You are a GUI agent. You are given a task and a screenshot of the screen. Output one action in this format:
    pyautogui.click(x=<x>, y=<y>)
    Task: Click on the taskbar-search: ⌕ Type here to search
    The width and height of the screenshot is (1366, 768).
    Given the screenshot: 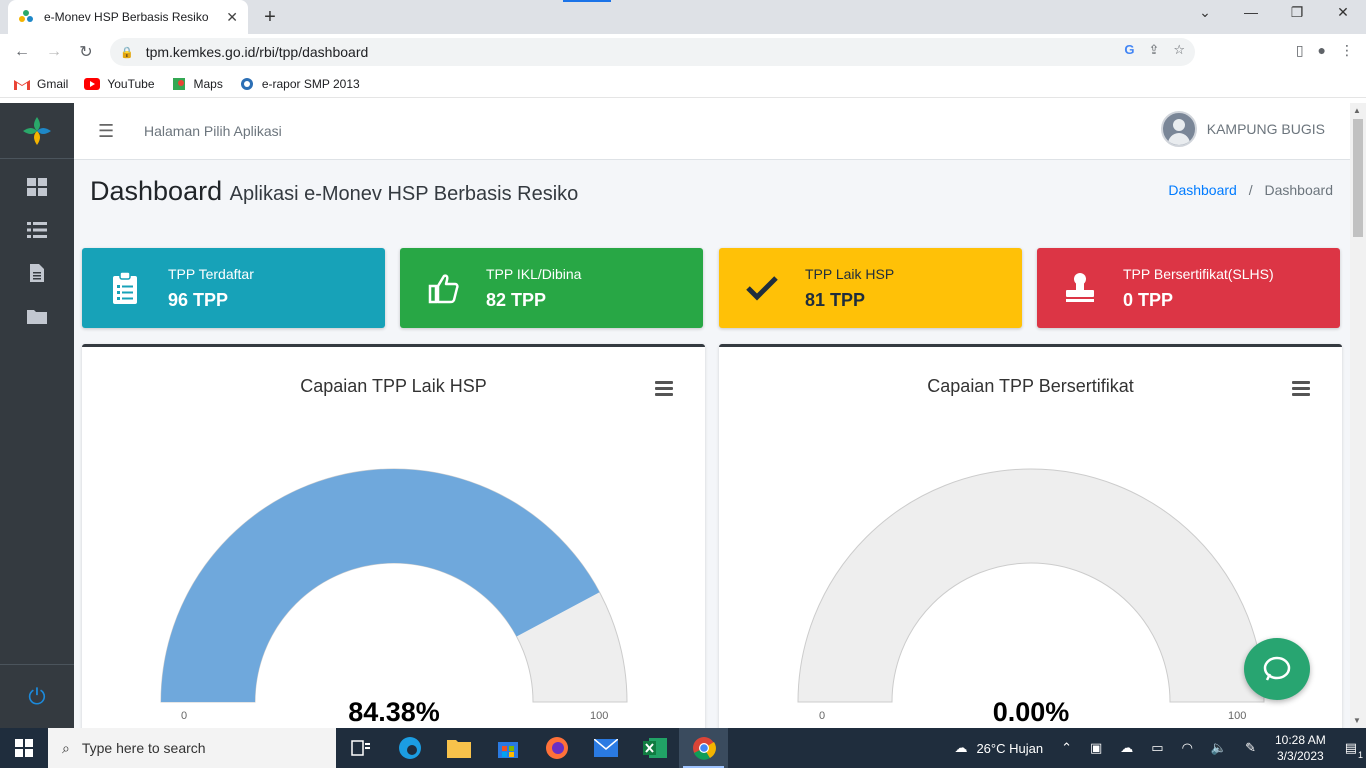 What is the action you would take?
    pyautogui.click(x=192, y=748)
    